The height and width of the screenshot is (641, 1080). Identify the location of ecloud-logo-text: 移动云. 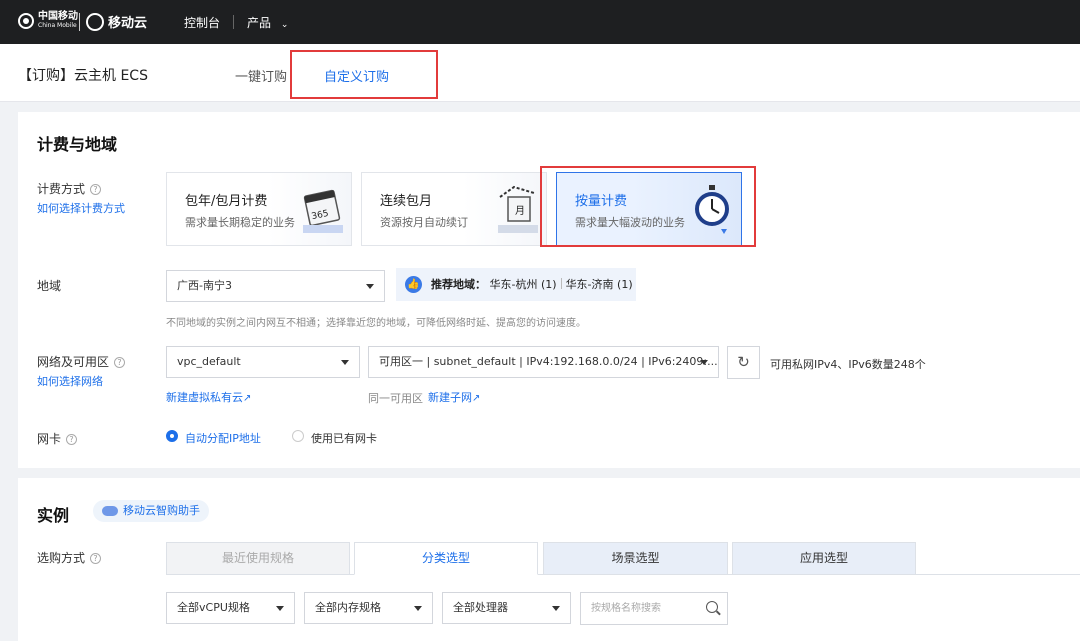
(128, 23).